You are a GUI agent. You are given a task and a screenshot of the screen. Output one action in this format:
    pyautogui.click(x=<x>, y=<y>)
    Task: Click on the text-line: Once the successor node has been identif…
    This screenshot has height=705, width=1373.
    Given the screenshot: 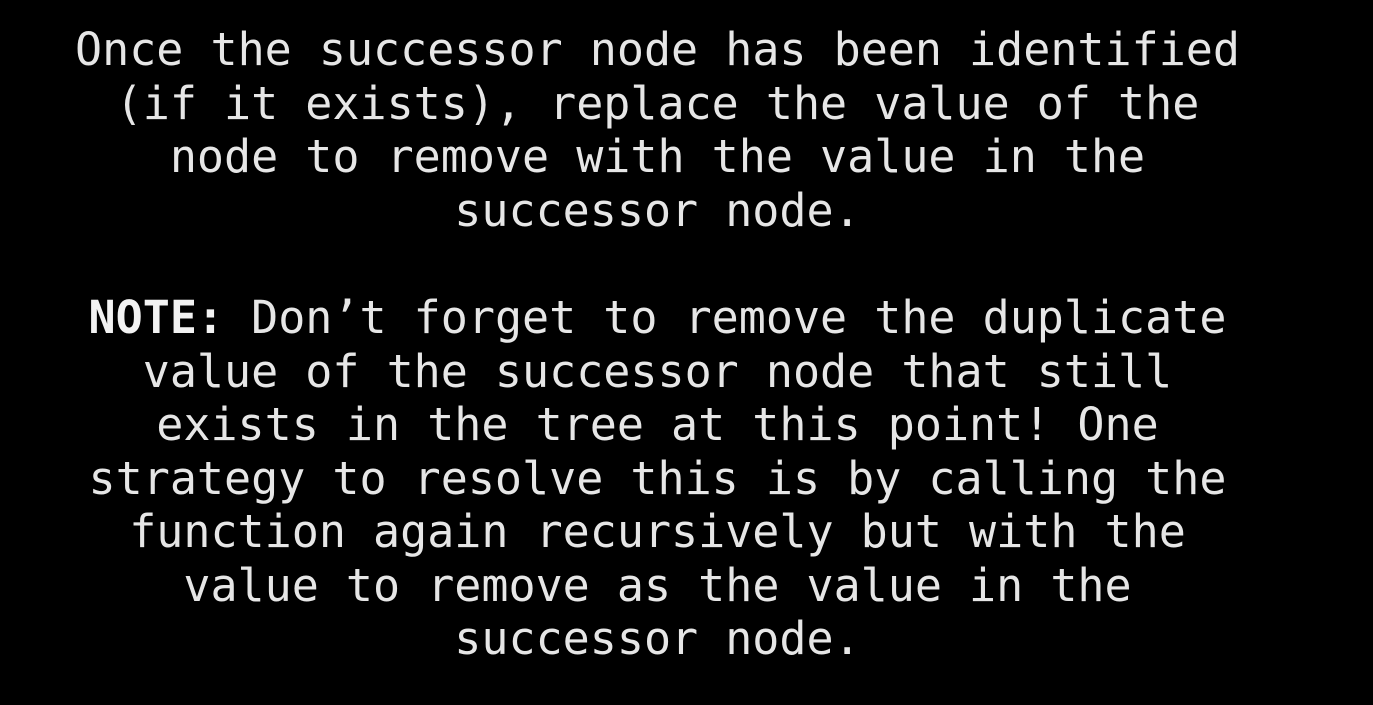 What is the action you would take?
    pyautogui.click(x=657, y=49)
    